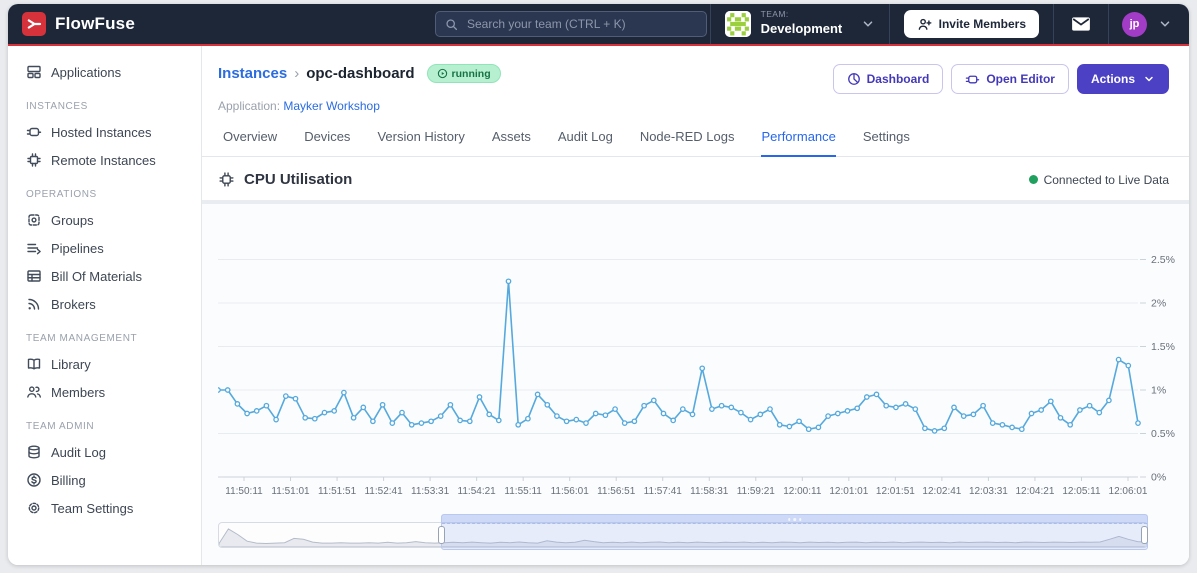 This screenshot has height=573, width=1197. What do you see at coordinates (798, 143) in the screenshot?
I see `tab-performance: Performance` at bounding box center [798, 143].